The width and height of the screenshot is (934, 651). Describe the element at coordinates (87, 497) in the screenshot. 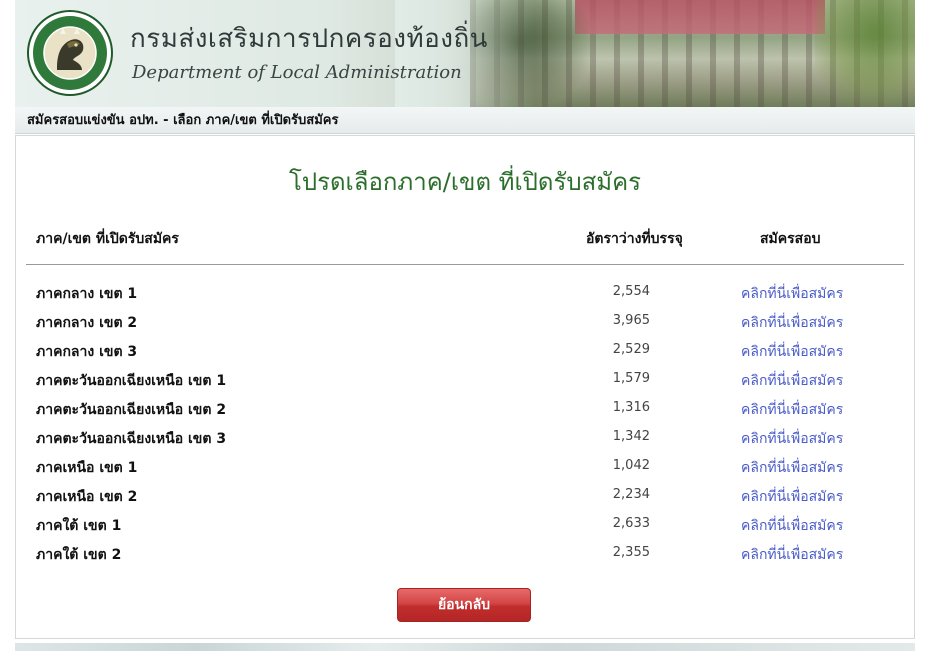

I see `region-name: ภาคเหนือ เขต 2` at that location.